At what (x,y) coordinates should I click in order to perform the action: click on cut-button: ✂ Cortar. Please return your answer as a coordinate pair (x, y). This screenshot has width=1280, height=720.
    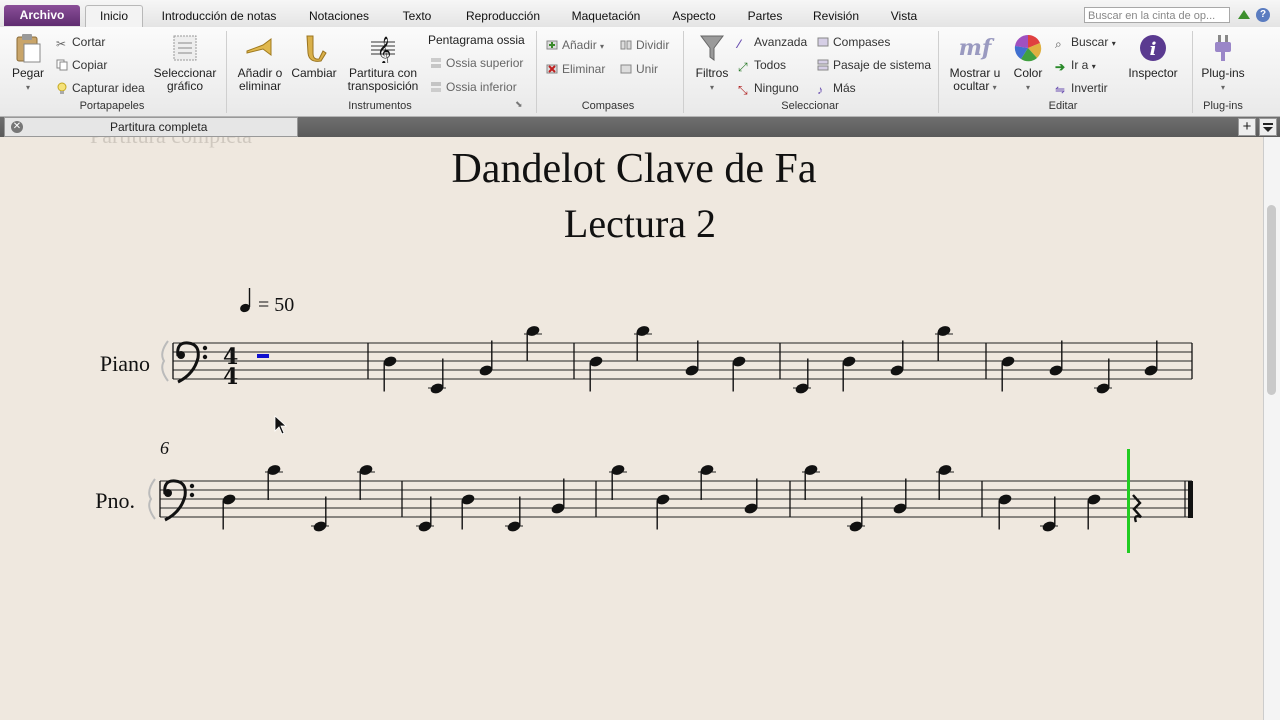
    Looking at the image, I should click on (81, 43).